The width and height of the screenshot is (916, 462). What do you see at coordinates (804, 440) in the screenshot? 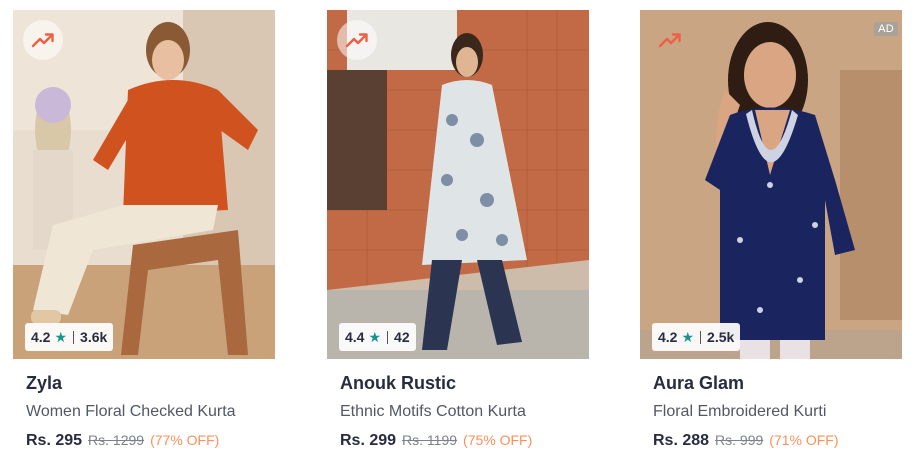
I see `product-discount: (71% OFF)` at bounding box center [804, 440].